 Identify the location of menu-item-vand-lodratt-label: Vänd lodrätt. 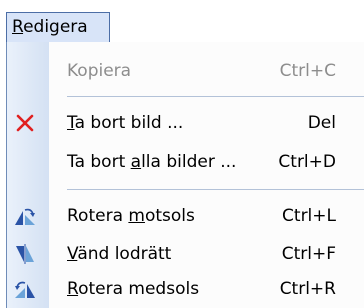
(119, 254).